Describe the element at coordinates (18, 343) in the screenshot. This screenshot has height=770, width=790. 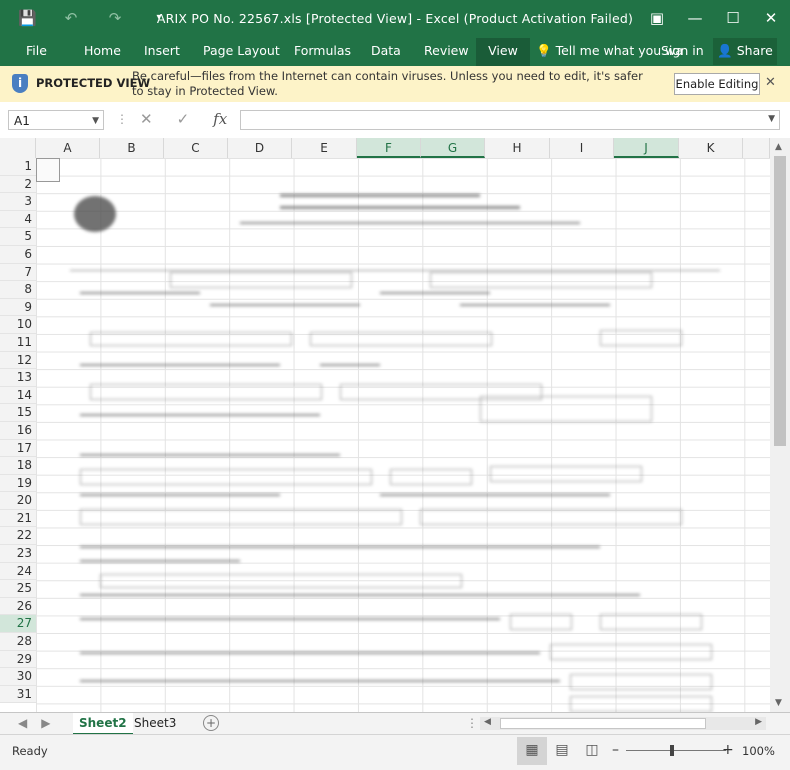
I see `row-header: 11` at that location.